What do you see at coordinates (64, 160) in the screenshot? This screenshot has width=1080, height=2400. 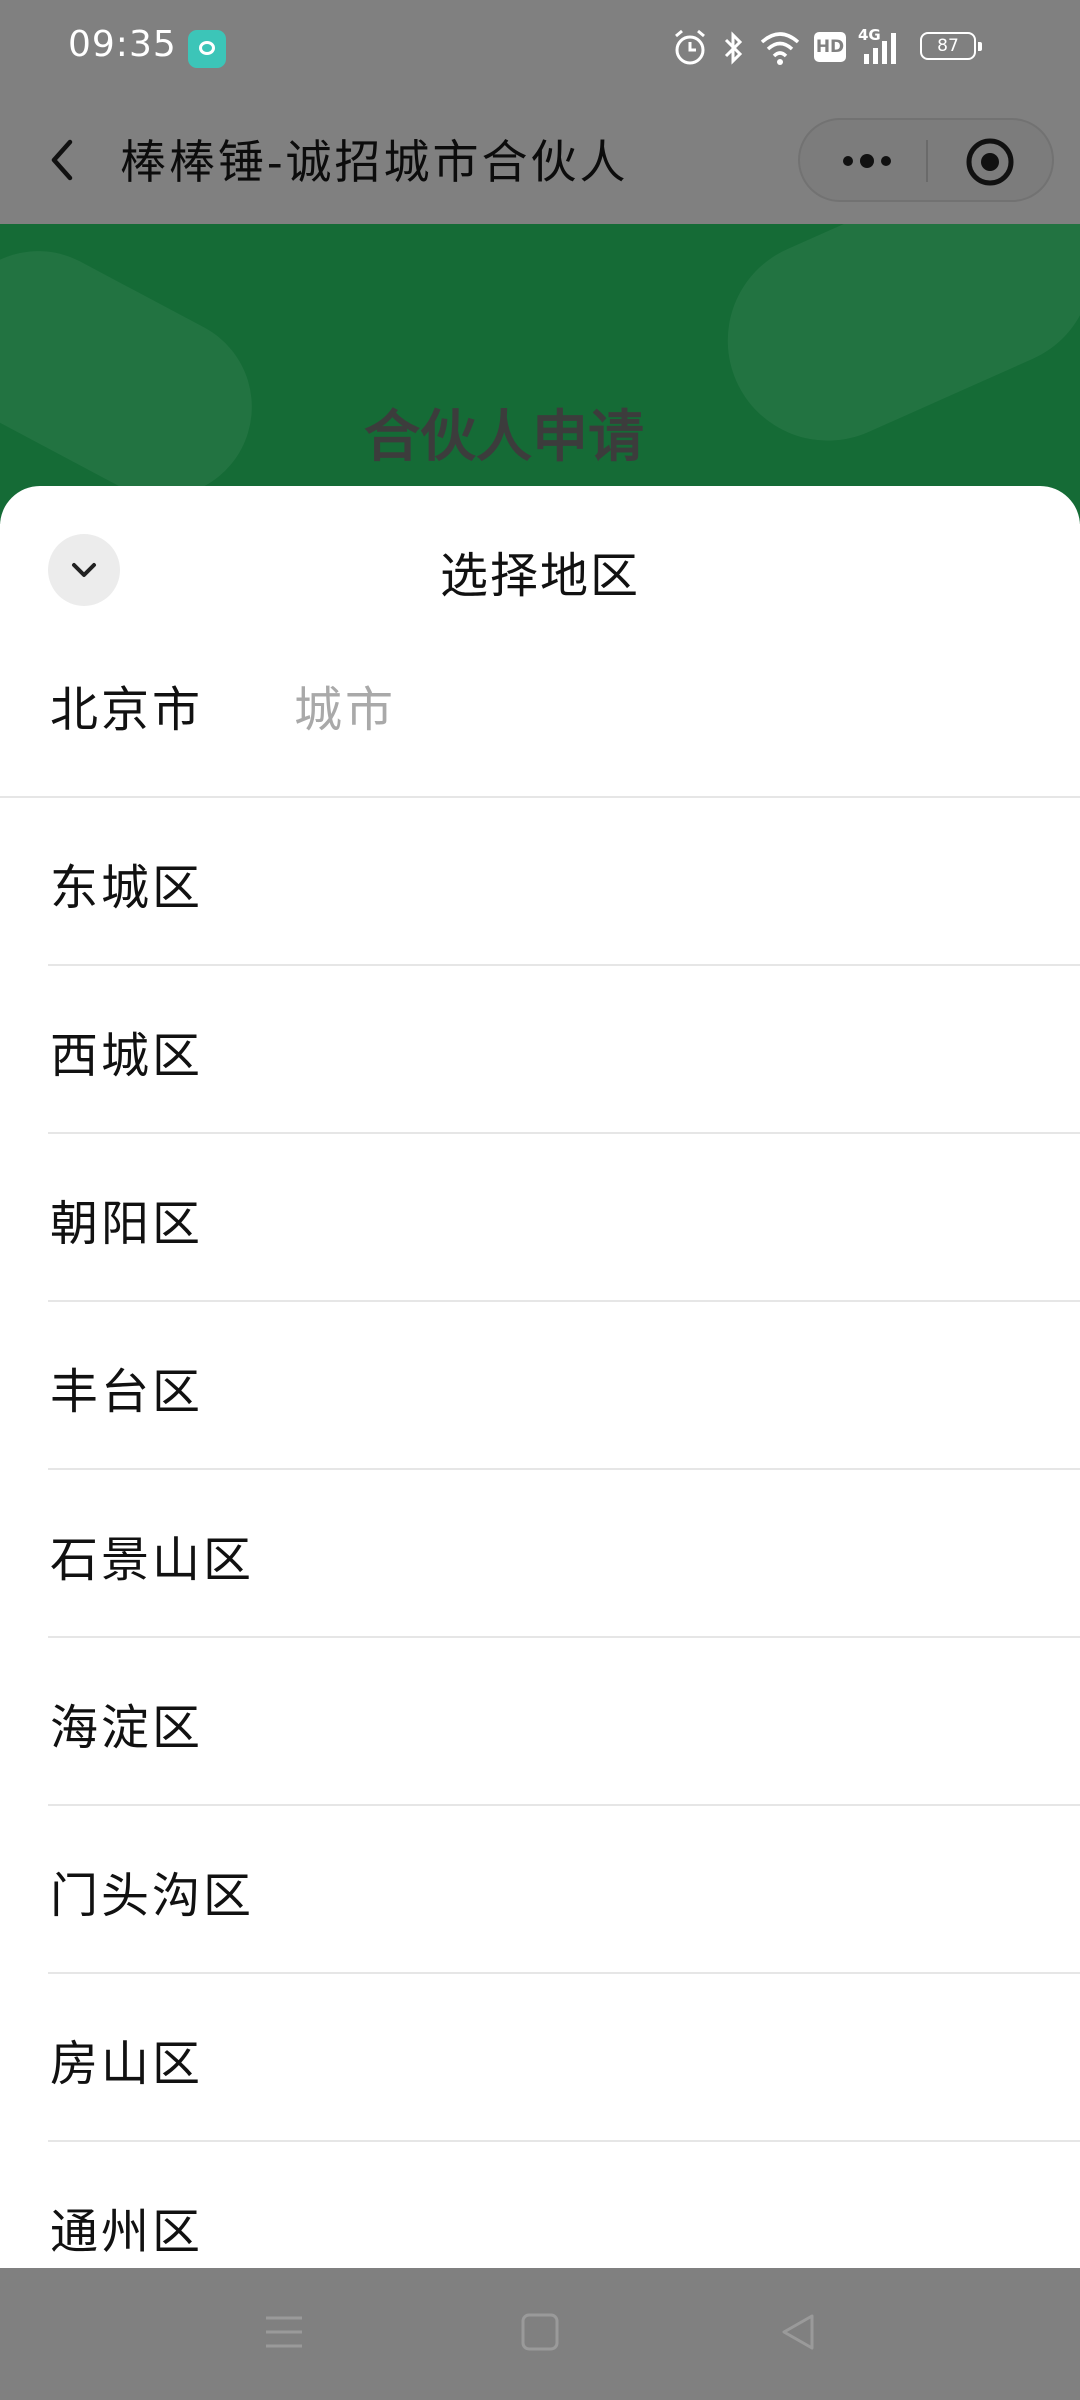 I see `back-arrow-icon` at bounding box center [64, 160].